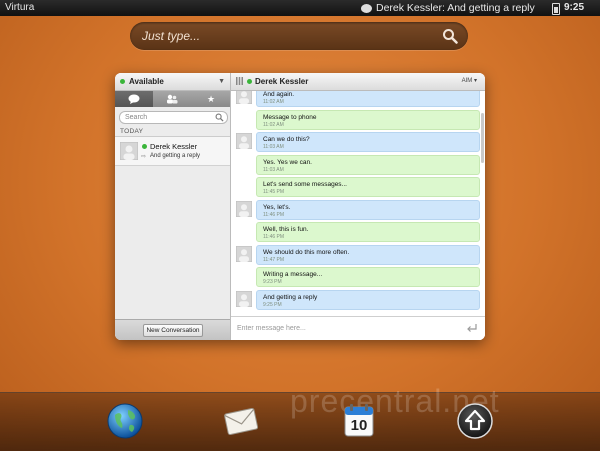 This screenshot has height=451, width=600. I want to click on email-icon, so click(241, 421).